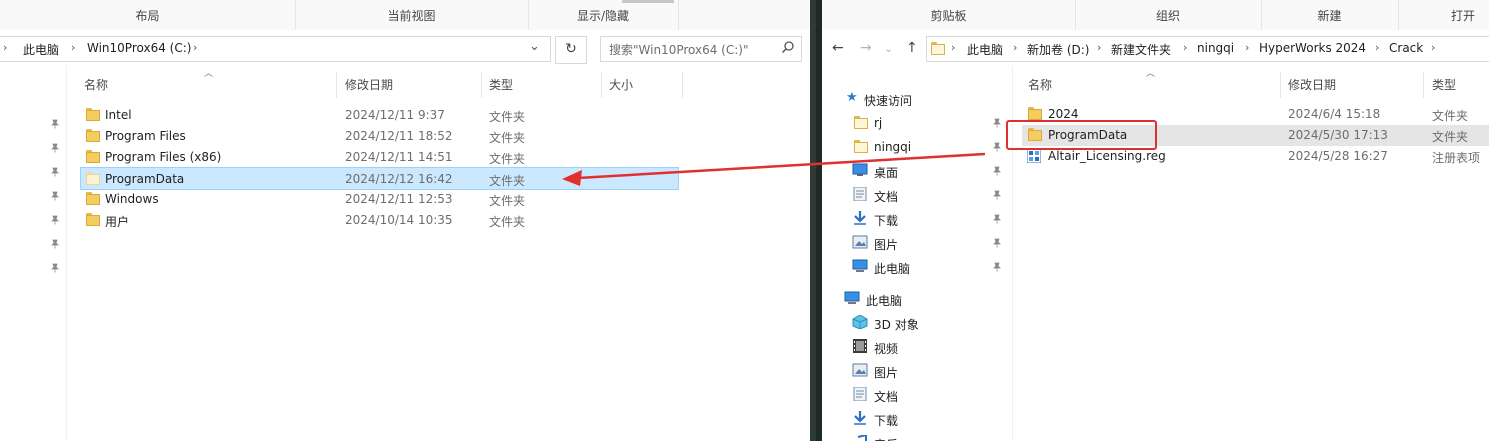 The image size is (1489, 441). What do you see at coordinates (886, 421) in the screenshot?
I see `nav-label: 下载` at bounding box center [886, 421].